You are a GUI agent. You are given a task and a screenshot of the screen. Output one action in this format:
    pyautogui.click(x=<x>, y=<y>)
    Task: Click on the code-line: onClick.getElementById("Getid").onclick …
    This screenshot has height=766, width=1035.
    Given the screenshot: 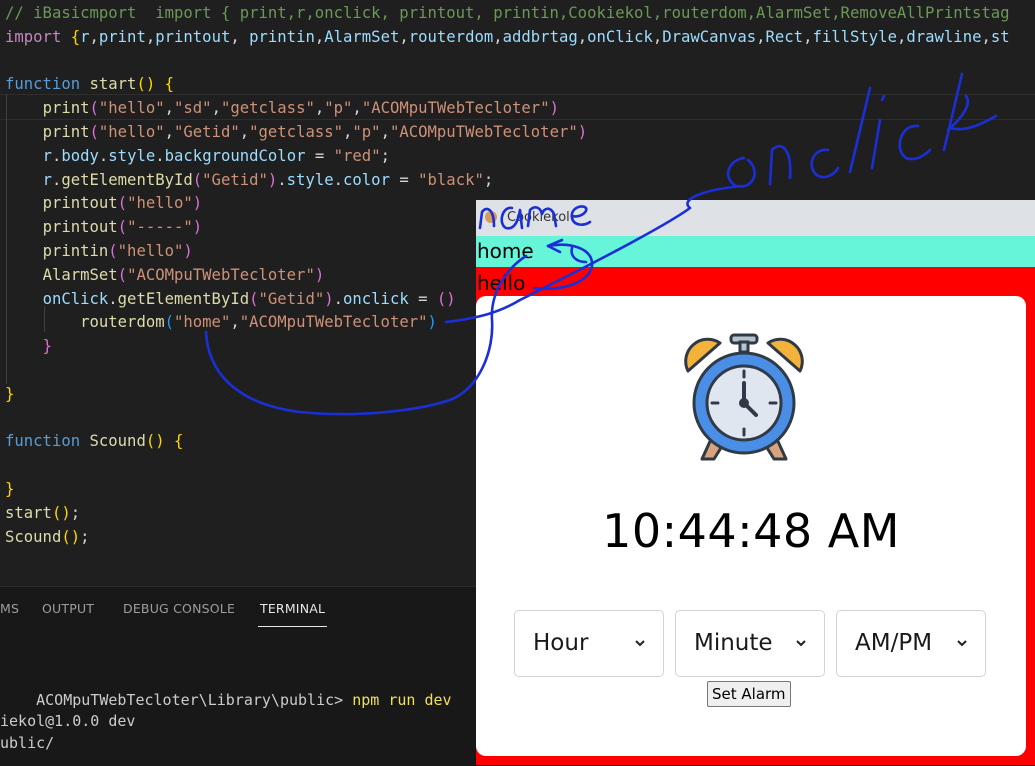 What is the action you would take?
    pyautogui.click(x=230, y=299)
    